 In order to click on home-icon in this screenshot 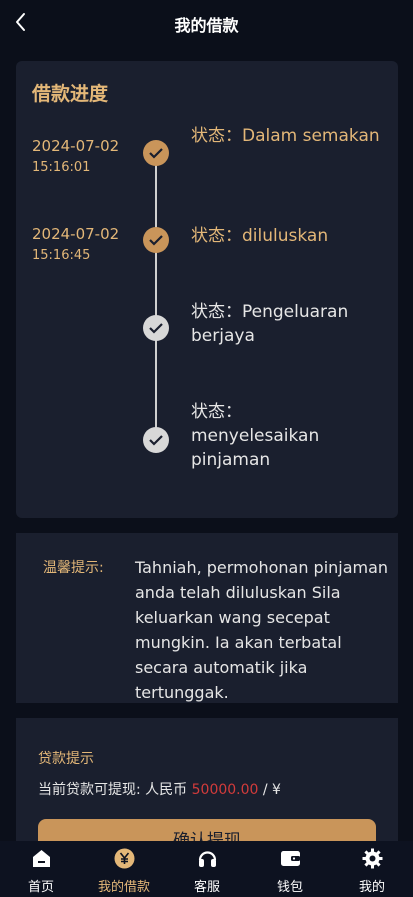, I will do `click(41, 858)`.